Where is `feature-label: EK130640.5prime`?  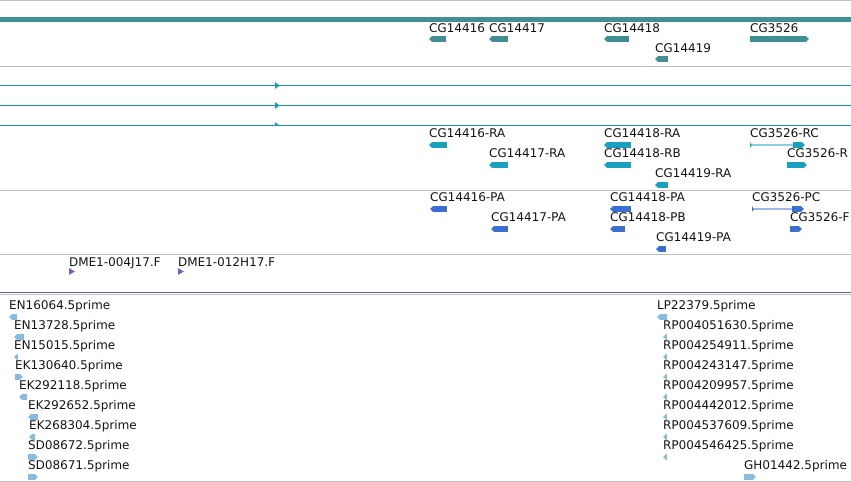 feature-label: EK130640.5prime is located at coordinates (69, 365).